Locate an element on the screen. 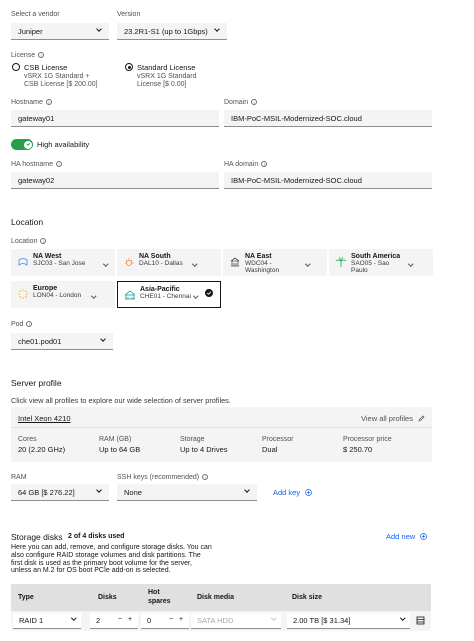  license-standard-desc: vSRX 1G Standard License [$ 0.00] is located at coordinates (167, 80).